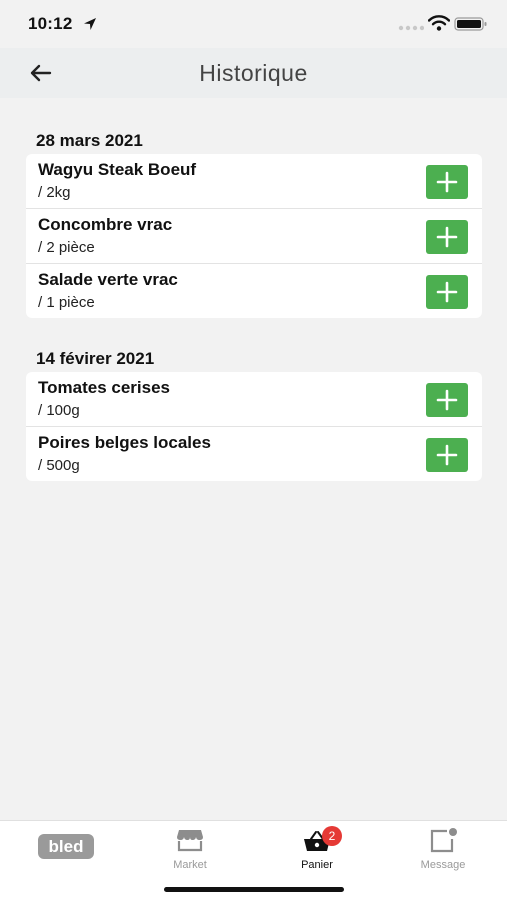  What do you see at coordinates (54, 192) in the screenshot?
I see `item-quantity: / 2kg` at bounding box center [54, 192].